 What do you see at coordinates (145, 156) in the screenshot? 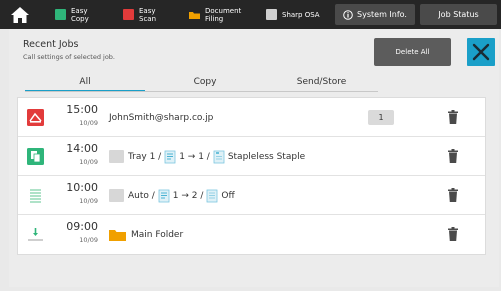
I see `job-tray: Tray 1 /` at bounding box center [145, 156].